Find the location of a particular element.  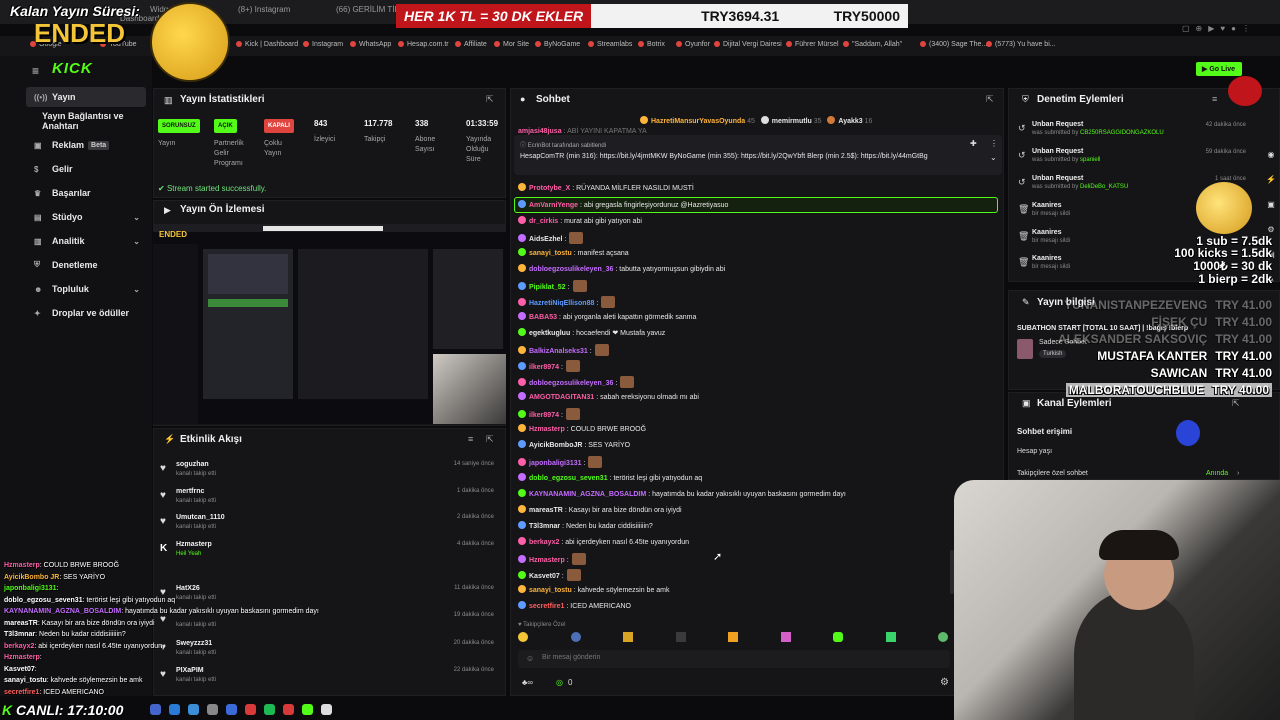

sidebar-item-yayin: ((•)) Yayın is located at coordinates (86, 97).